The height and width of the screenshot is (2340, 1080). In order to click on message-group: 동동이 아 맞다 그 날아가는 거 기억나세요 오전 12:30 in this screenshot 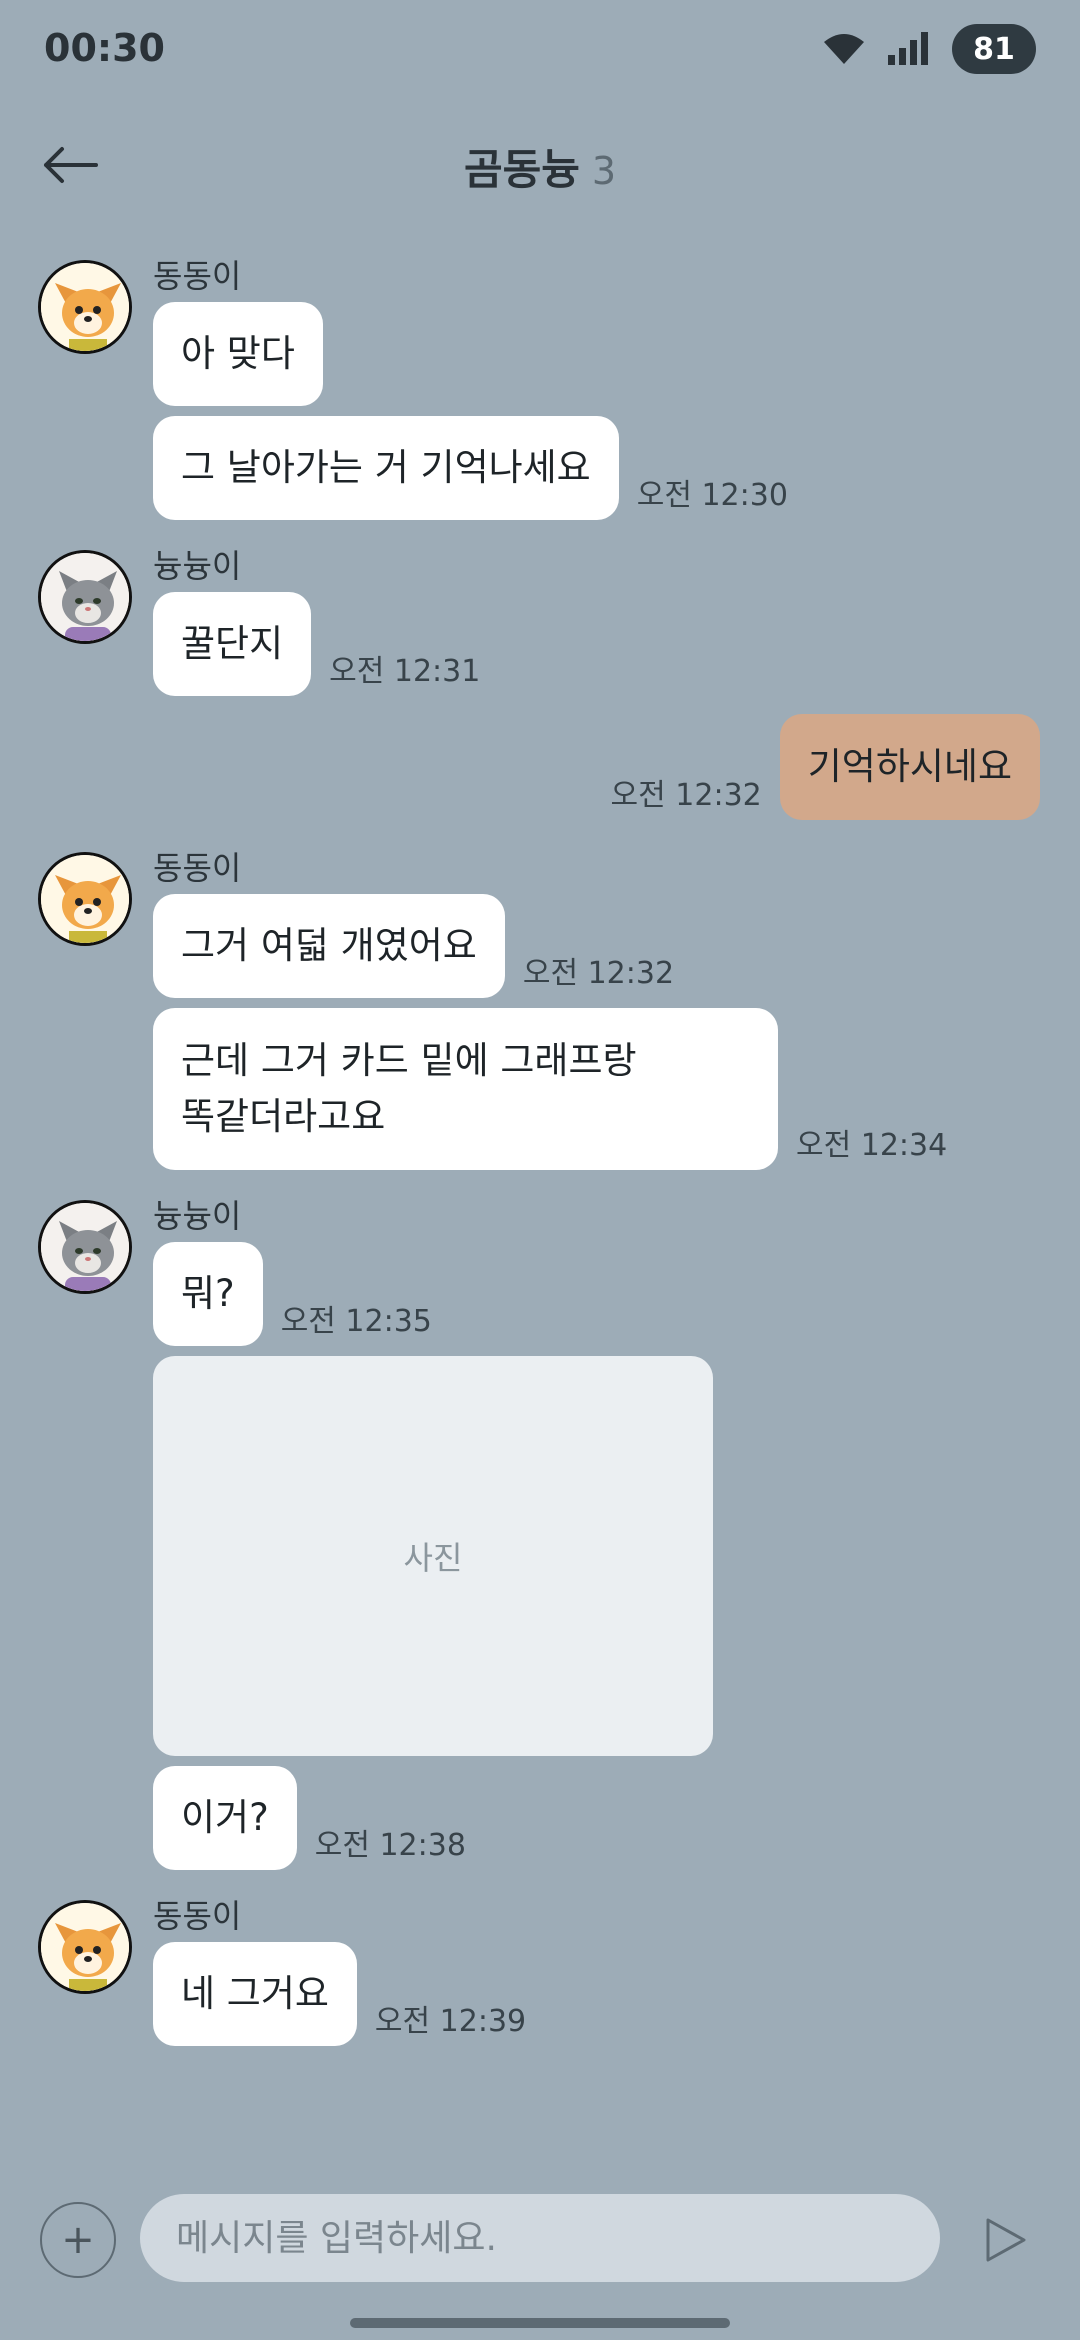, I will do `click(540, 385)`.